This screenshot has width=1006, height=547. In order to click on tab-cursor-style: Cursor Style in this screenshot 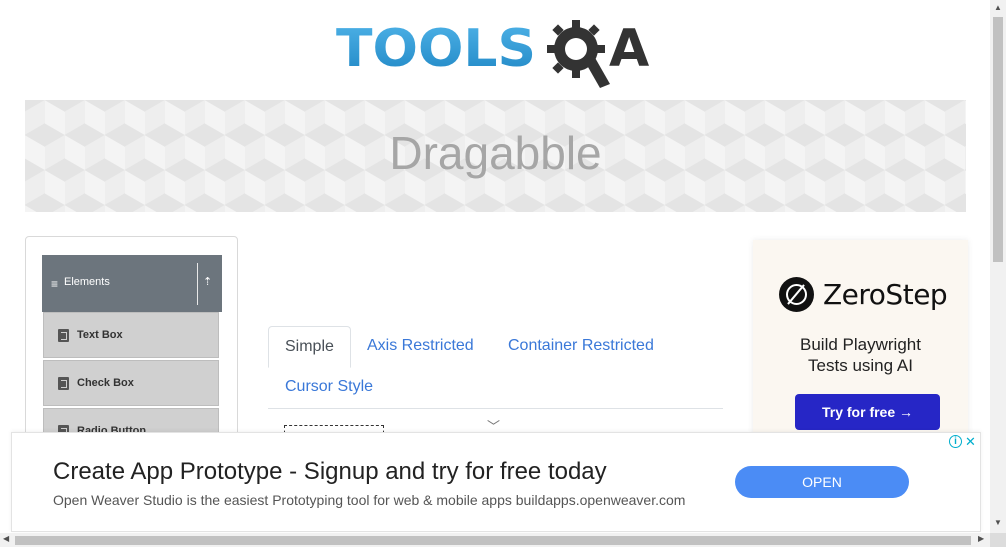, I will do `click(329, 387)`.